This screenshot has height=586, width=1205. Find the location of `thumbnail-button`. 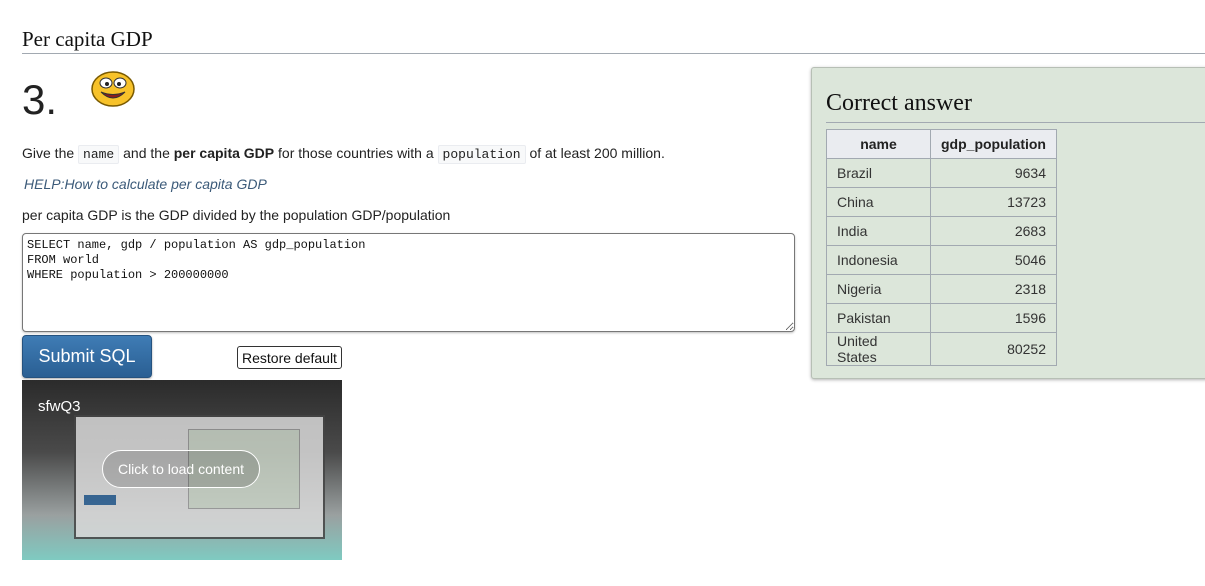

thumbnail-button is located at coordinates (100, 500).